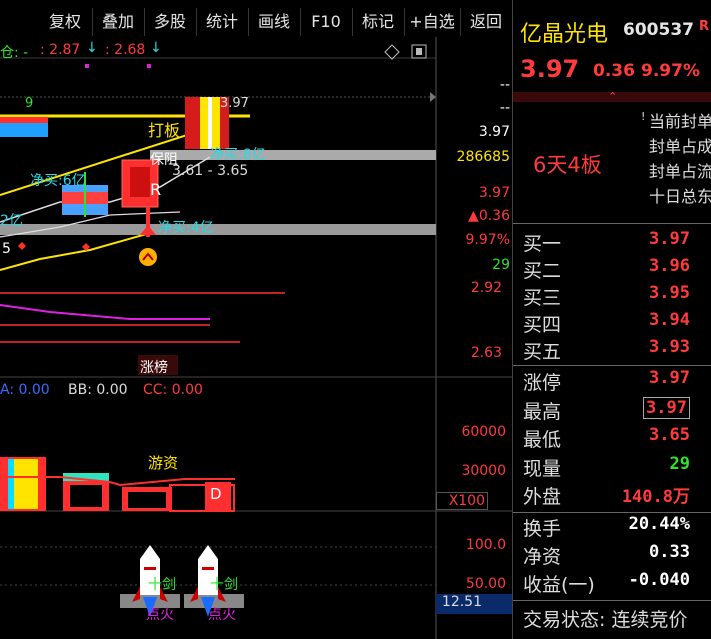 This screenshot has height=639, width=711. What do you see at coordinates (125, 50) in the screenshot?
I see `header-value-2: : 2.68` at bounding box center [125, 50].